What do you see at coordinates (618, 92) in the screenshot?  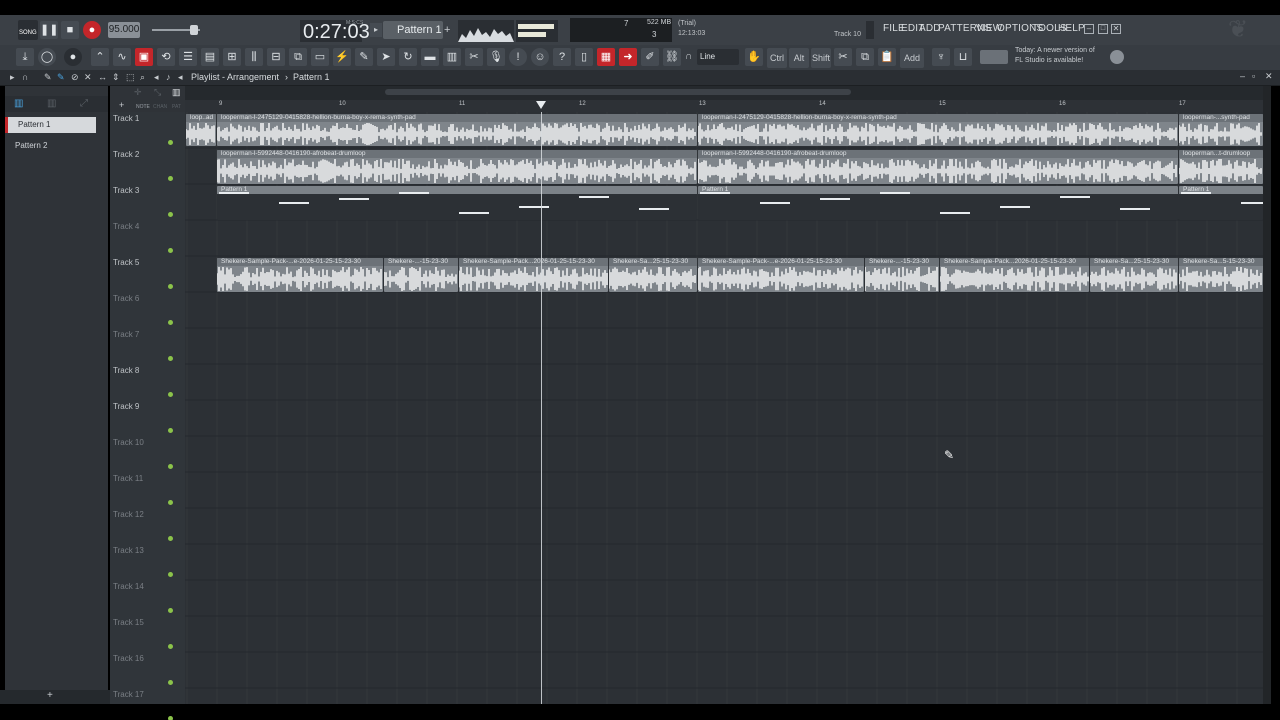 I see `scrollbar-thumb` at bounding box center [618, 92].